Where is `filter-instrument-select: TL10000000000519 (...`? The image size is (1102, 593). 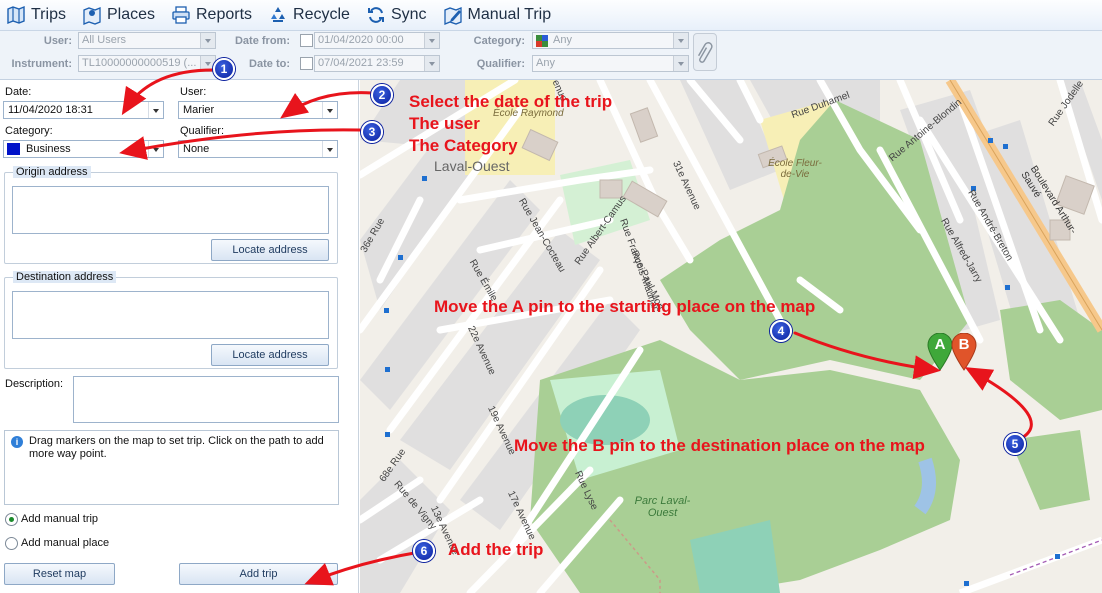
filter-instrument-select: TL10000000000519 (... is located at coordinates (147, 63).